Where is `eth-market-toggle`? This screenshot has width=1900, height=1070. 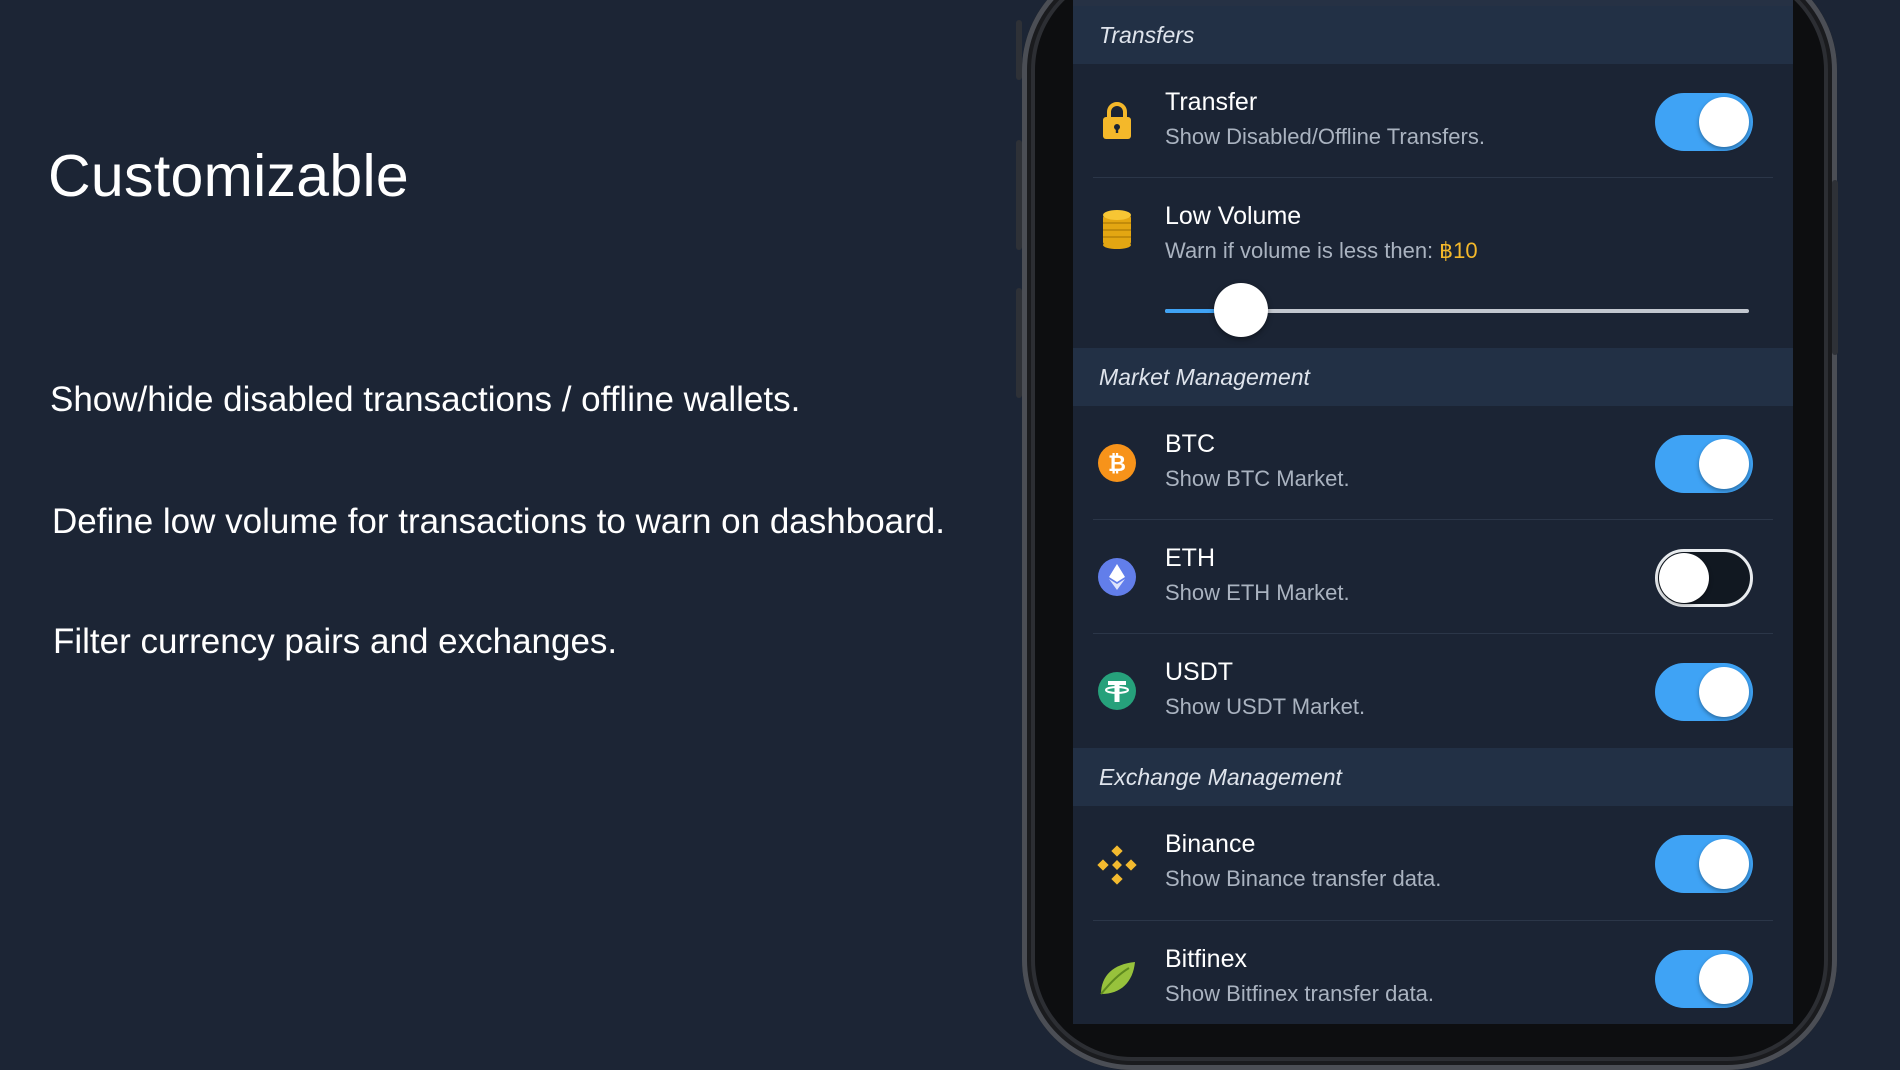
eth-market-toggle is located at coordinates (1704, 578).